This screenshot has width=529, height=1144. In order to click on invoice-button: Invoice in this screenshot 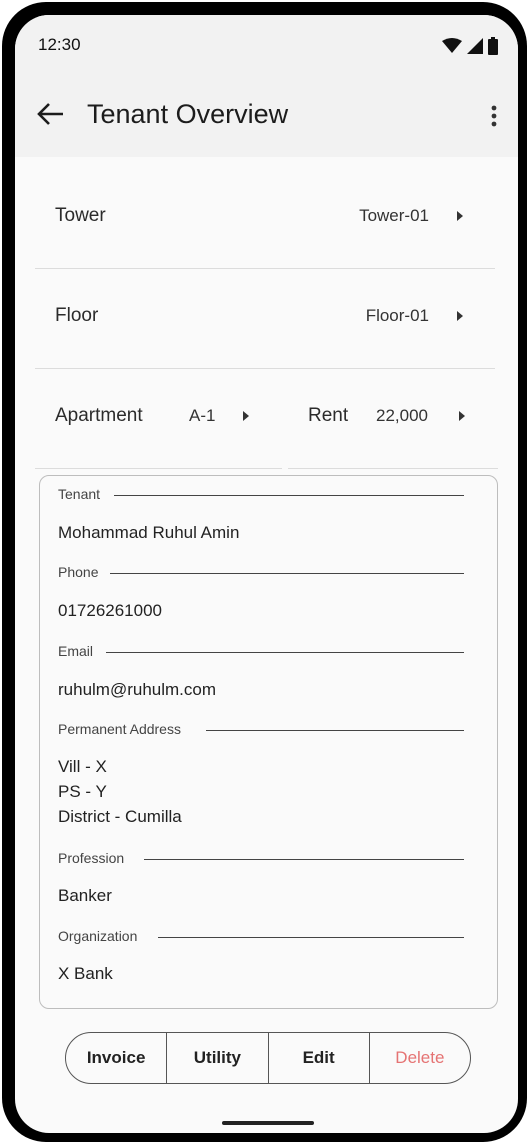, I will do `click(117, 1058)`.